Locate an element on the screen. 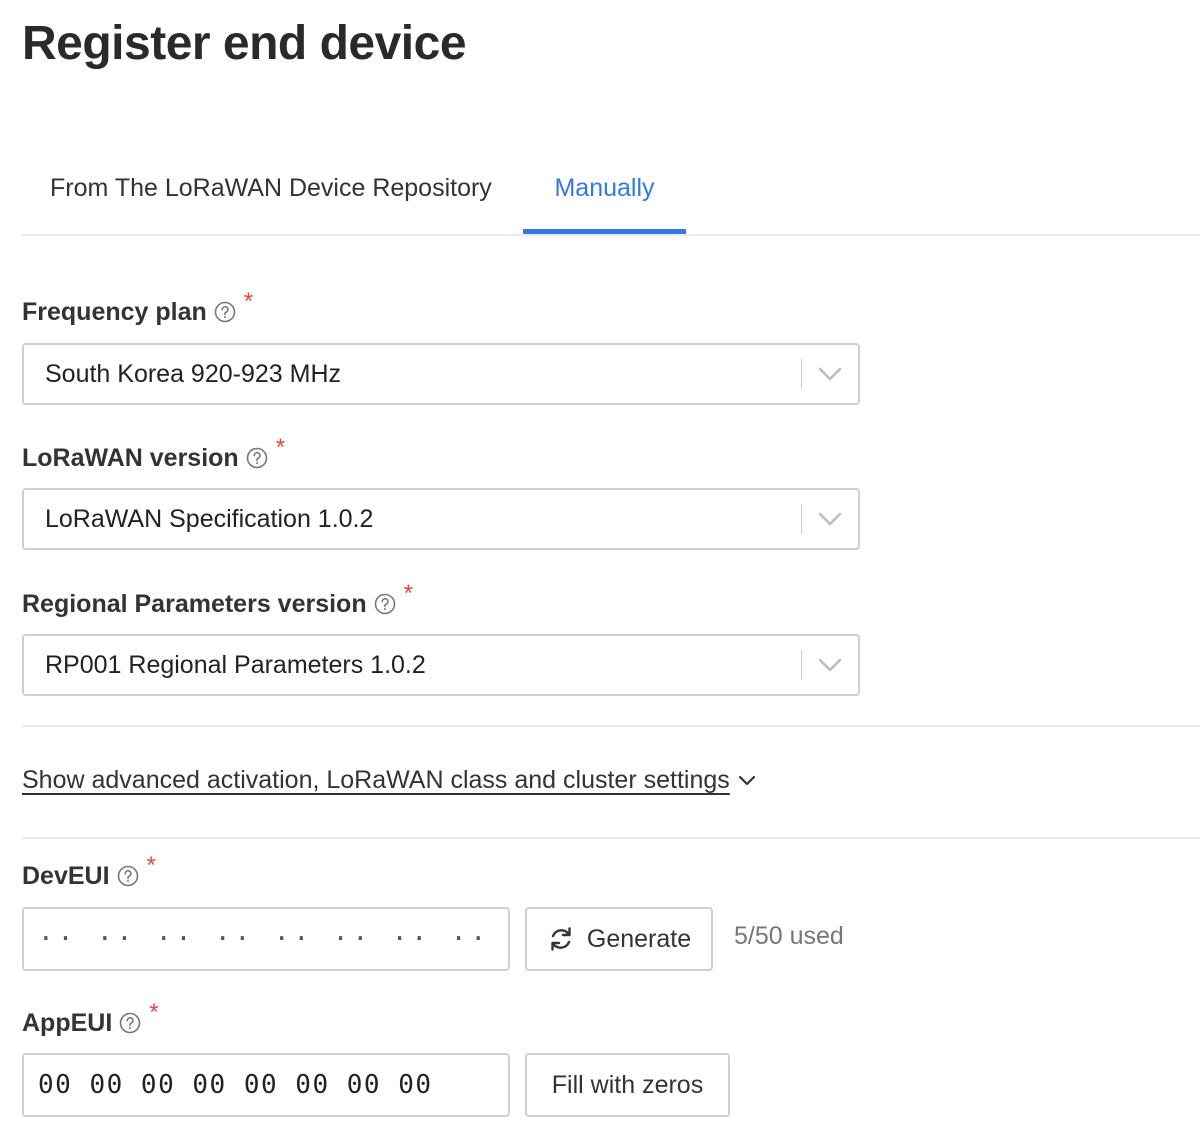 The image size is (1200, 1144). lorawan-version-label: LoRaWAN version * is located at coordinates (153, 454).